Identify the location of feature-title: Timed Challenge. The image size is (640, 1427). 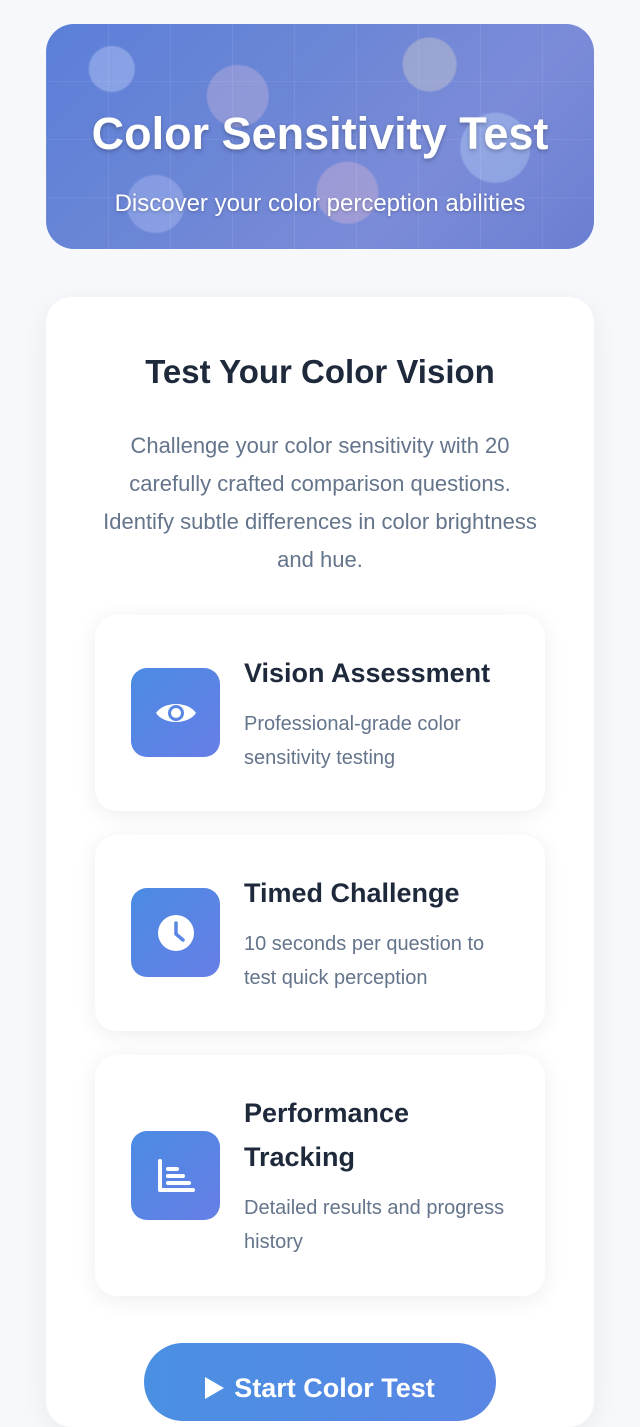
(352, 893).